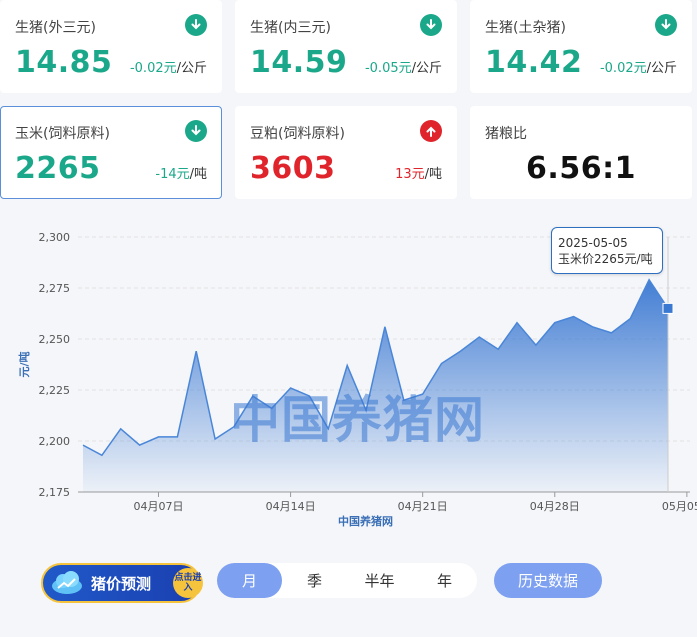 The image size is (697, 637). Describe the element at coordinates (55, 441) in the screenshot. I see `y-tick-label: 2,200` at that location.